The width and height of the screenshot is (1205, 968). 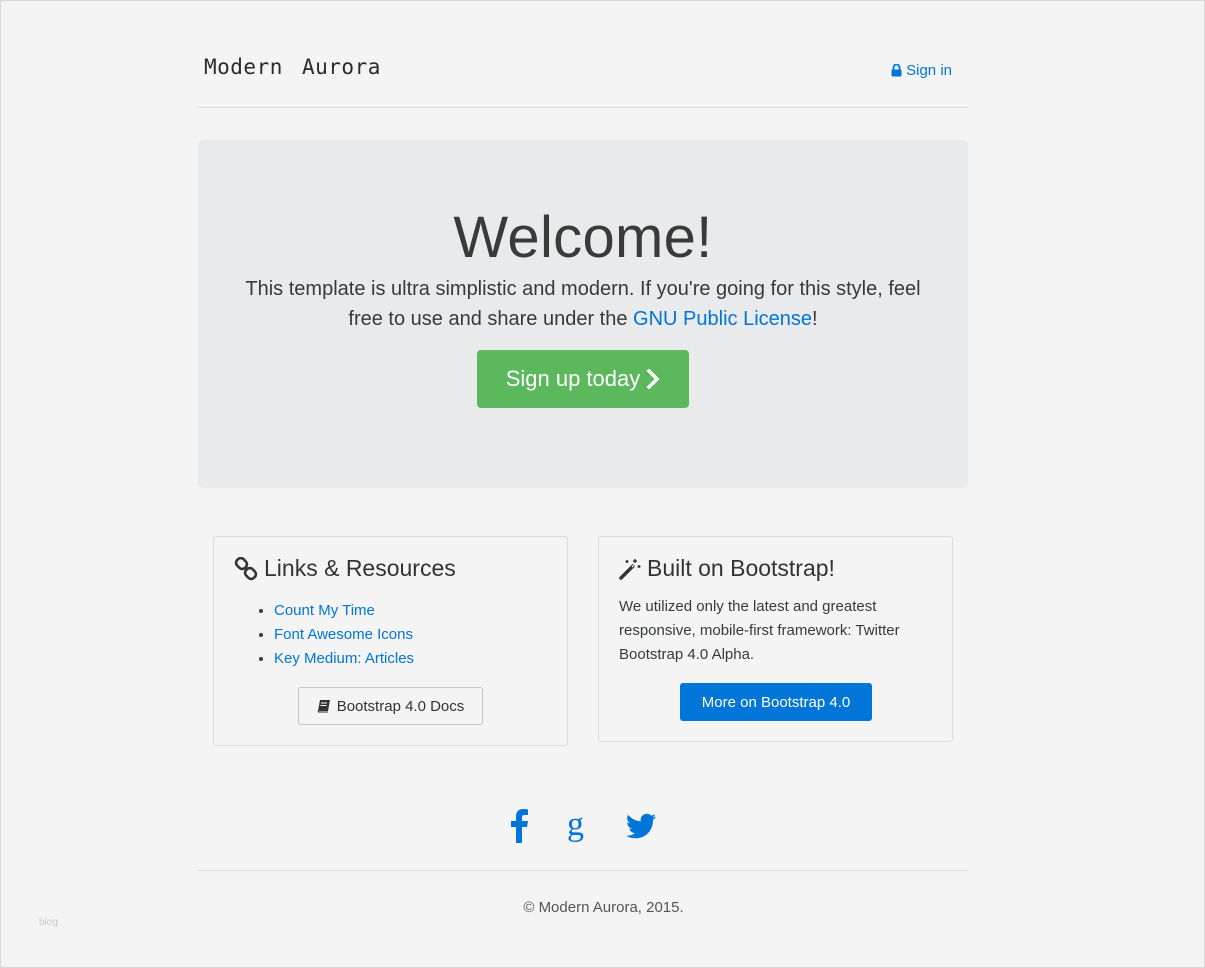 What do you see at coordinates (583, 54) in the screenshot?
I see `navbar: Modern Aurora Sign in` at bounding box center [583, 54].